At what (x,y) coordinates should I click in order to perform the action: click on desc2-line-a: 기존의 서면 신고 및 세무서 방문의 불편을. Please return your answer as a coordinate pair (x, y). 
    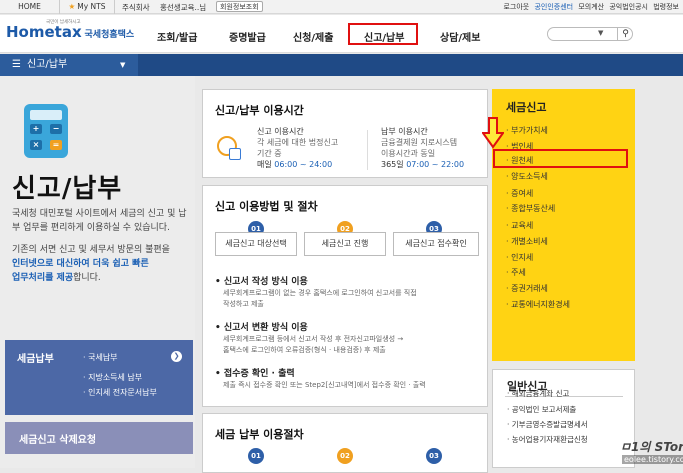
    Looking at the image, I should click on (91, 250).